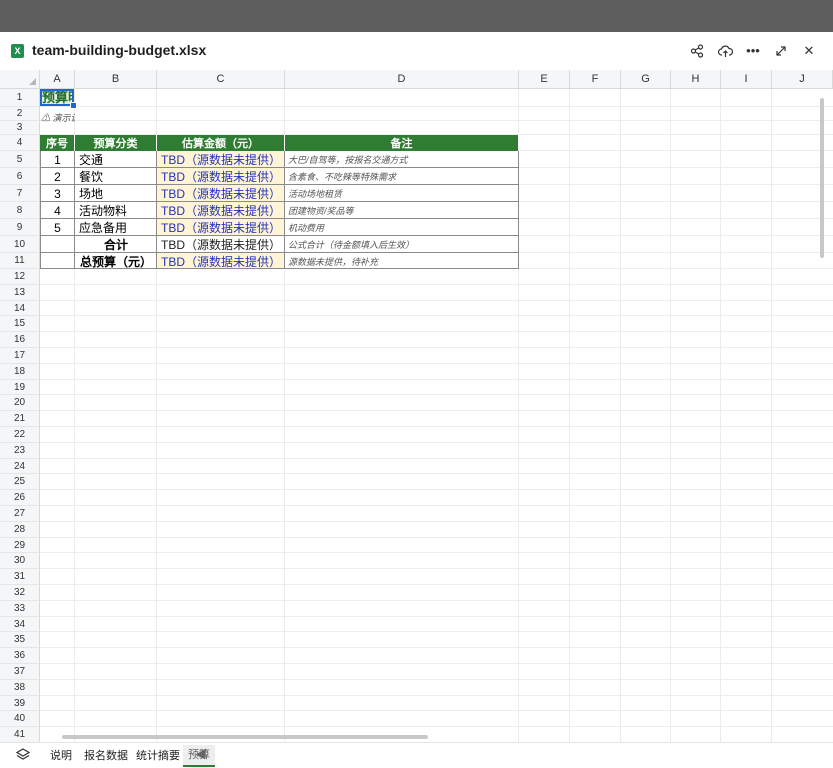 The height and width of the screenshot is (768, 833). What do you see at coordinates (116, 176) in the screenshot?
I see `budget-category: 餐饮` at bounding box center [116, 176].